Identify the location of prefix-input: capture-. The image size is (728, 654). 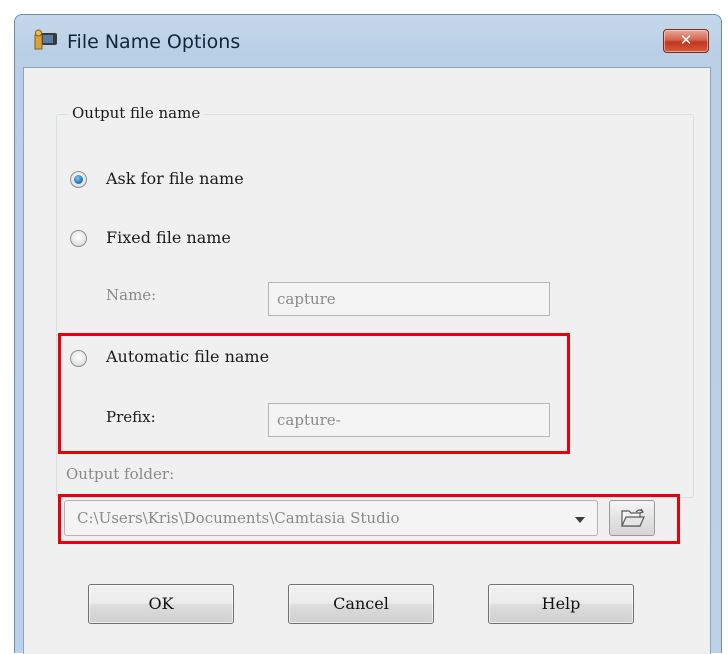
(409, 420).